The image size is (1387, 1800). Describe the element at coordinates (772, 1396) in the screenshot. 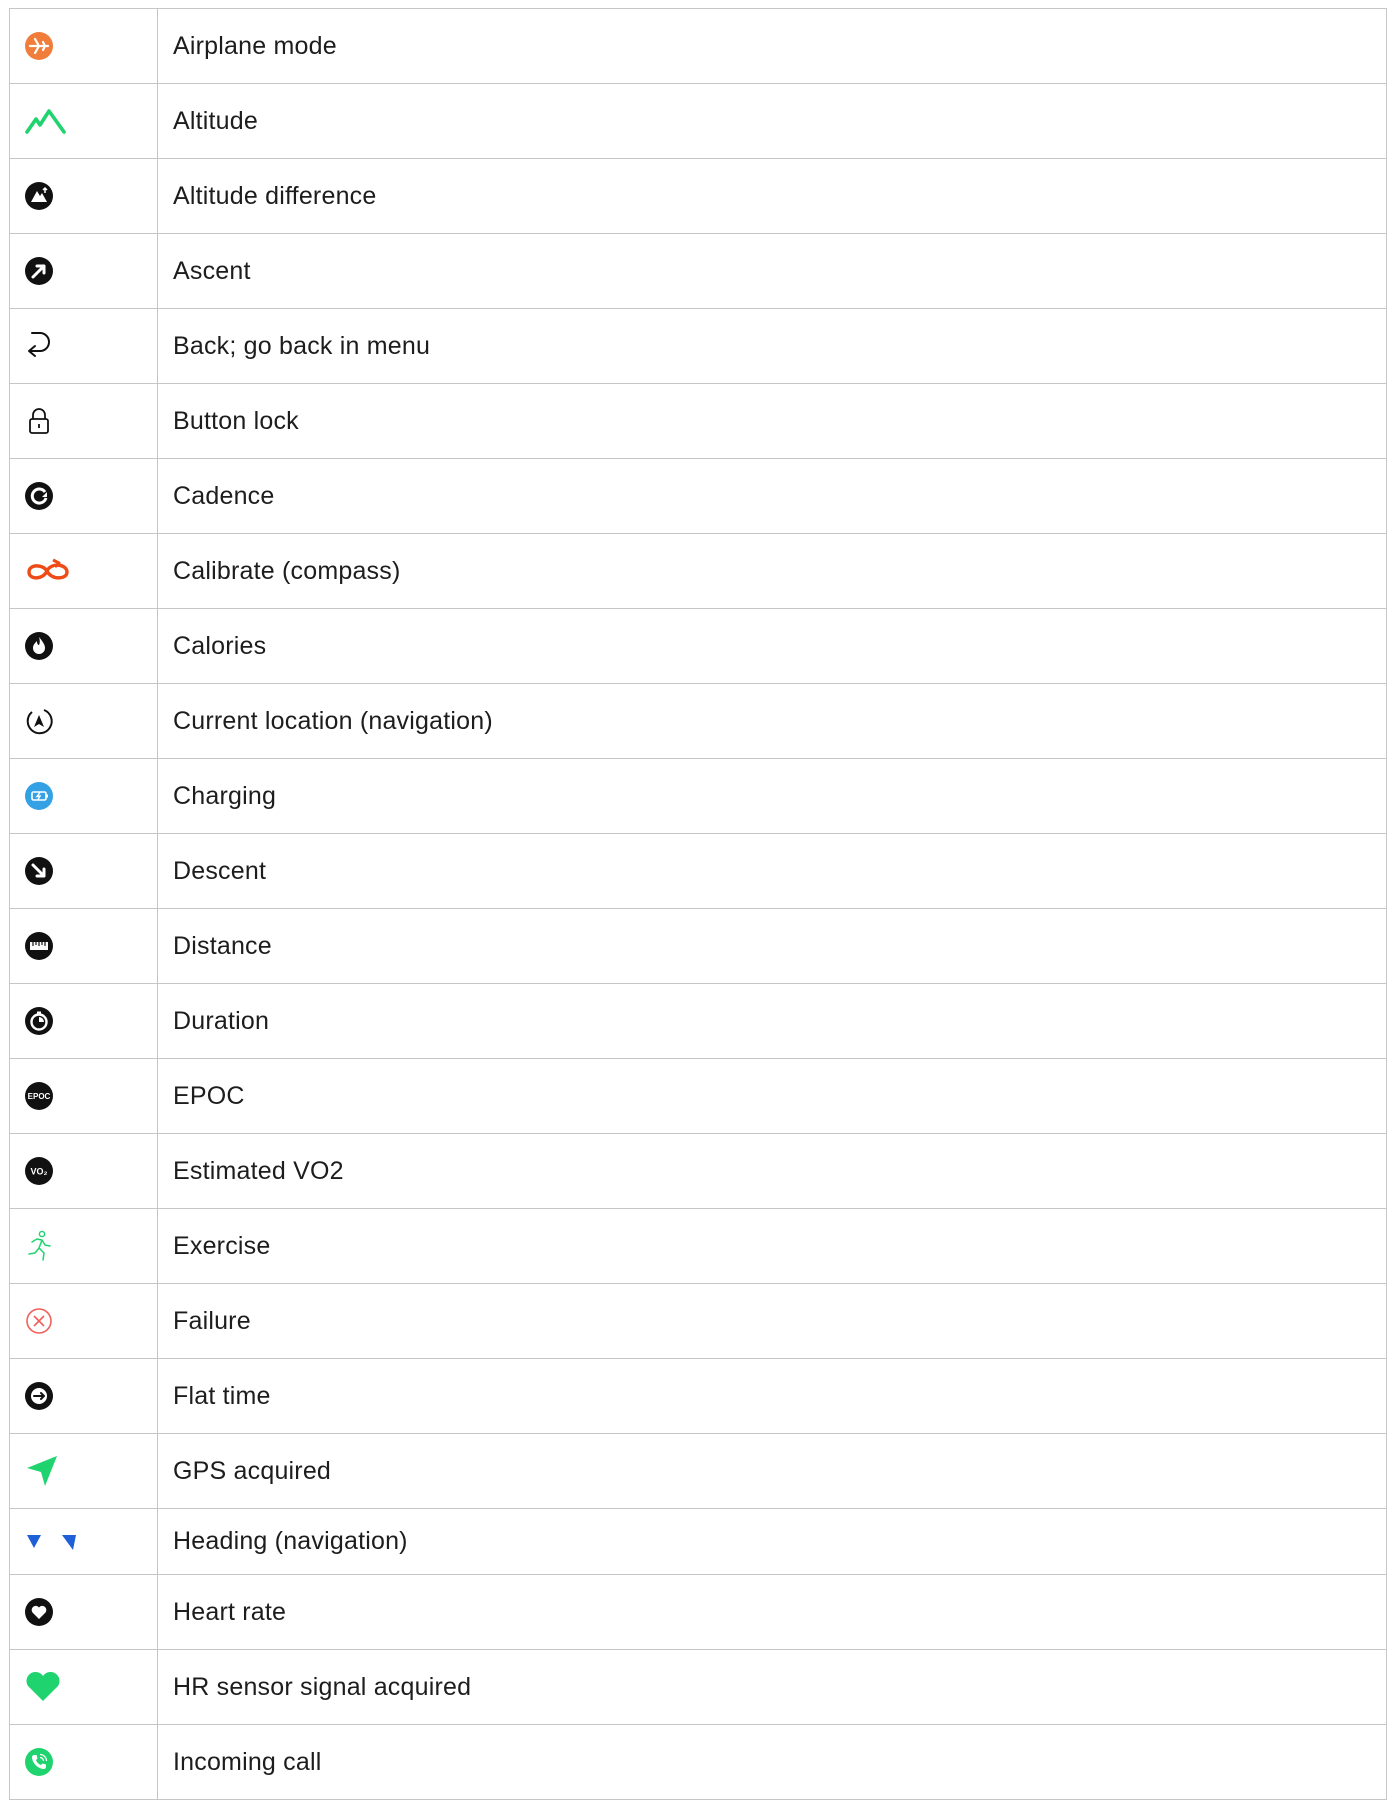

I see `row-label: Flat time` at that location.